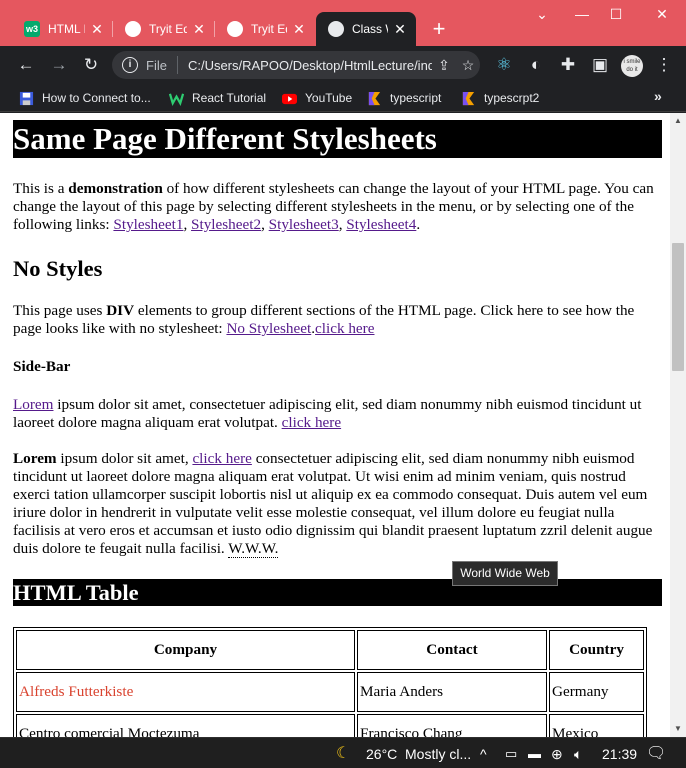  I want to click on clock-time: 21:39, so click(619, 754).